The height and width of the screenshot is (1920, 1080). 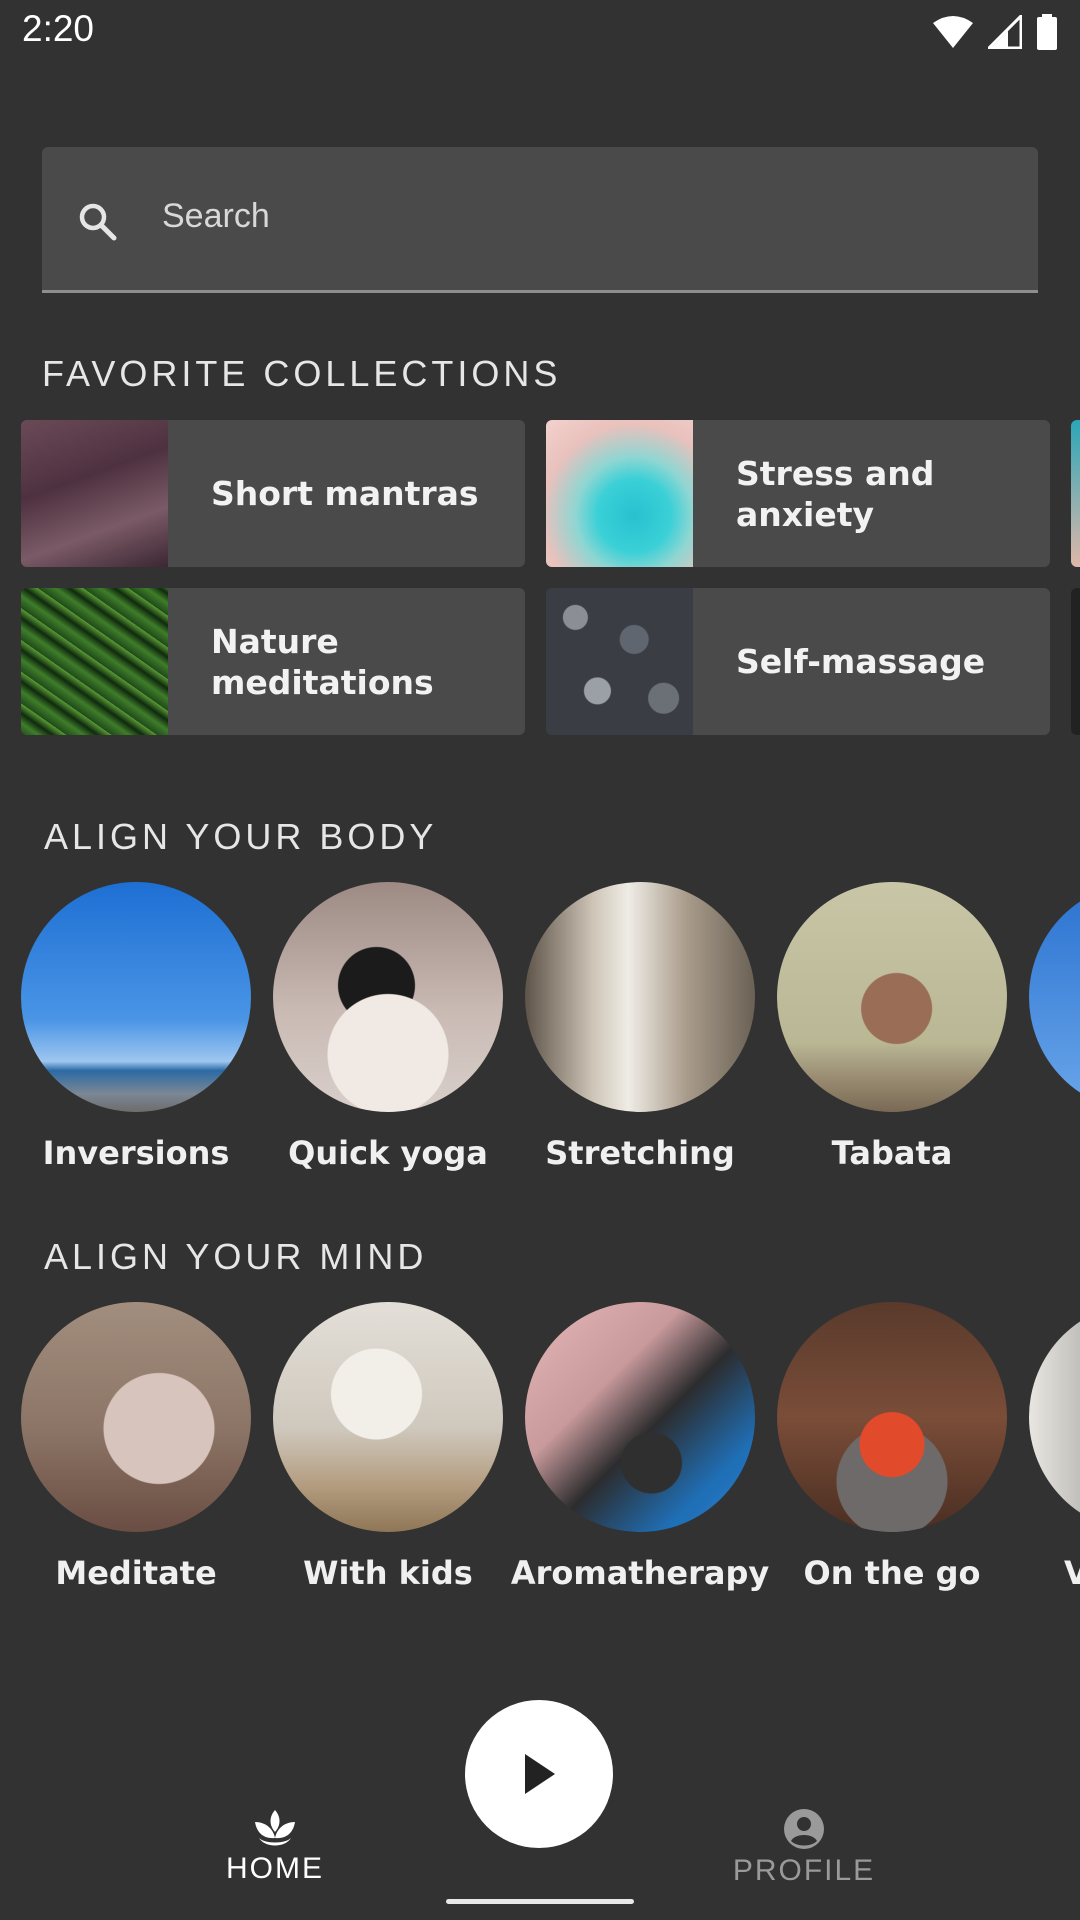 I want to click on circle-label: Aromatherapy, so click(x=640, y=1573).